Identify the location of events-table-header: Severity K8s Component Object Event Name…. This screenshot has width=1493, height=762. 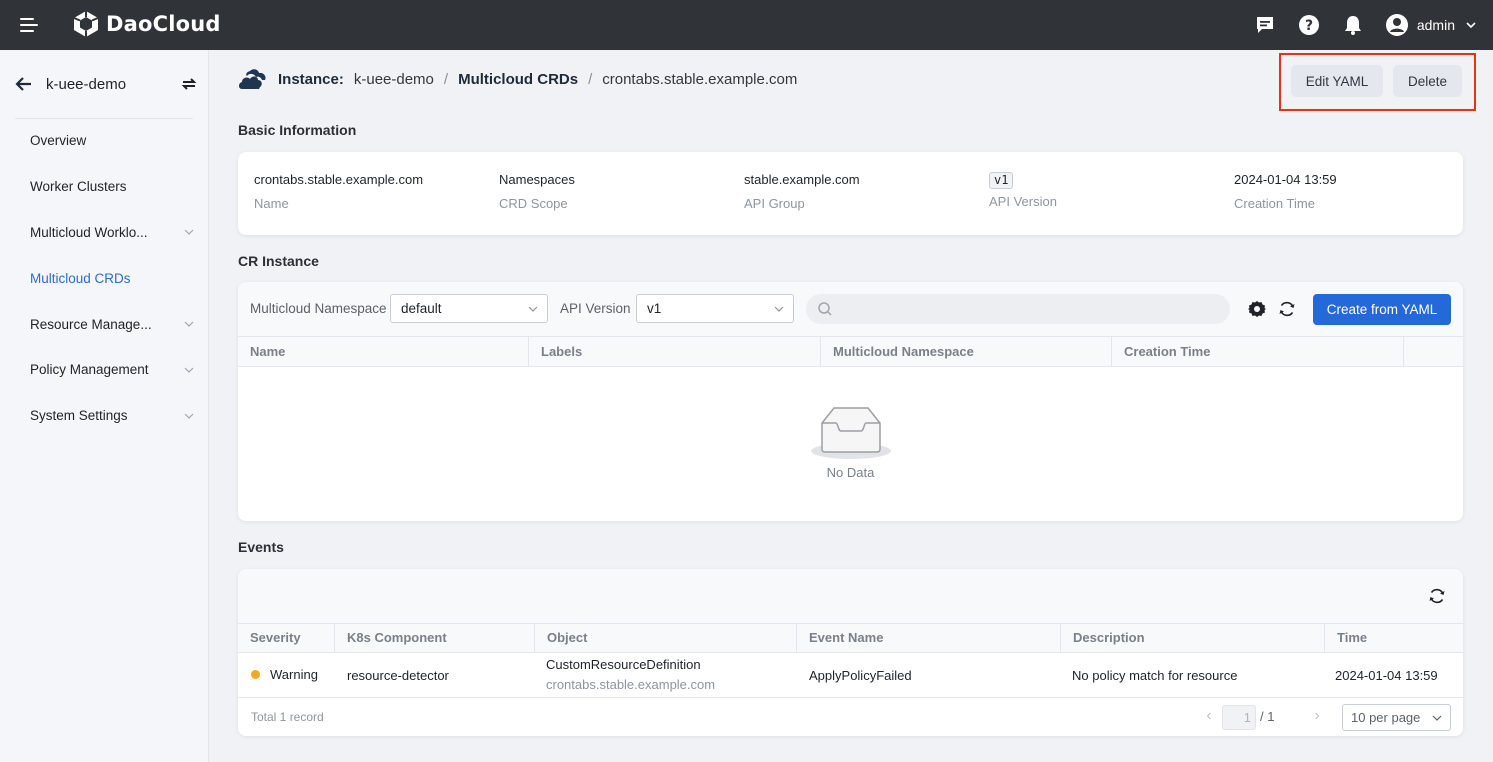
(850, 638).